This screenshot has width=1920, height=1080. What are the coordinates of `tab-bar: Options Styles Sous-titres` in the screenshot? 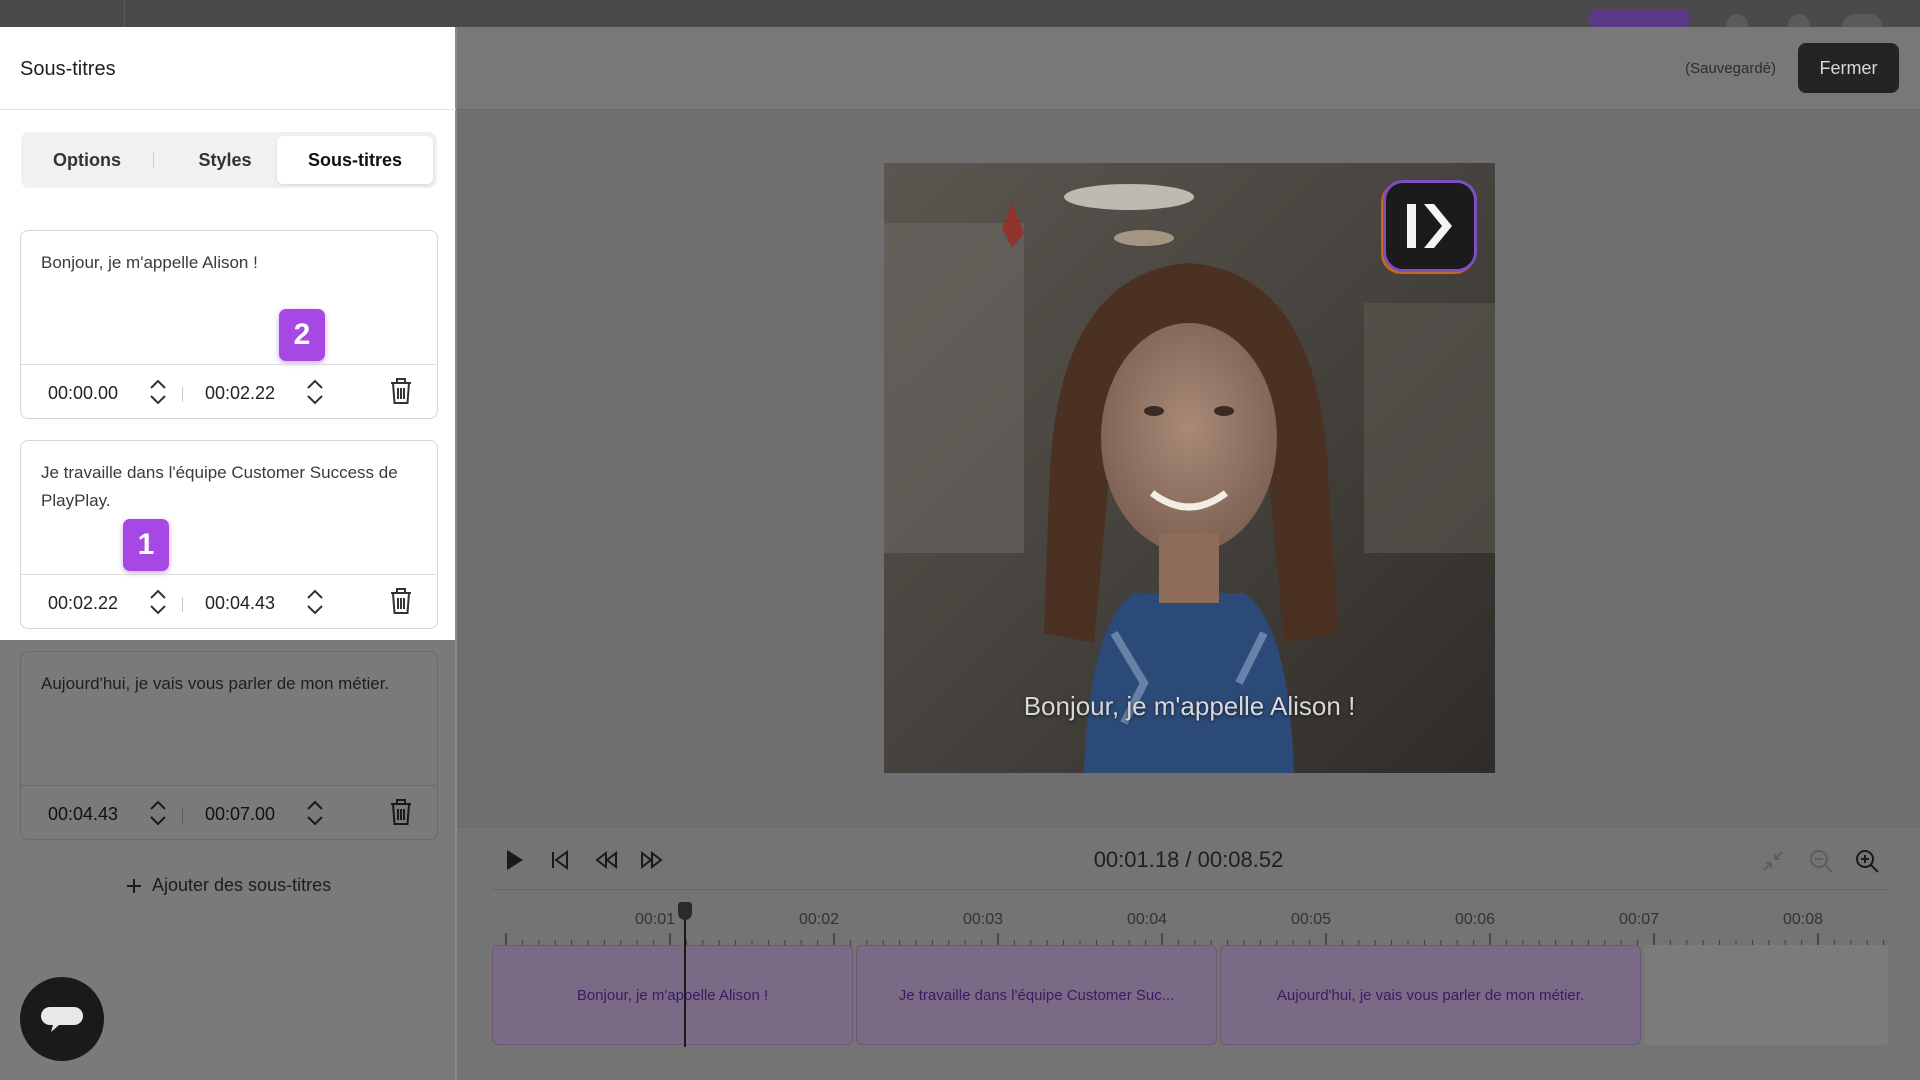 It's located at (229, 160).